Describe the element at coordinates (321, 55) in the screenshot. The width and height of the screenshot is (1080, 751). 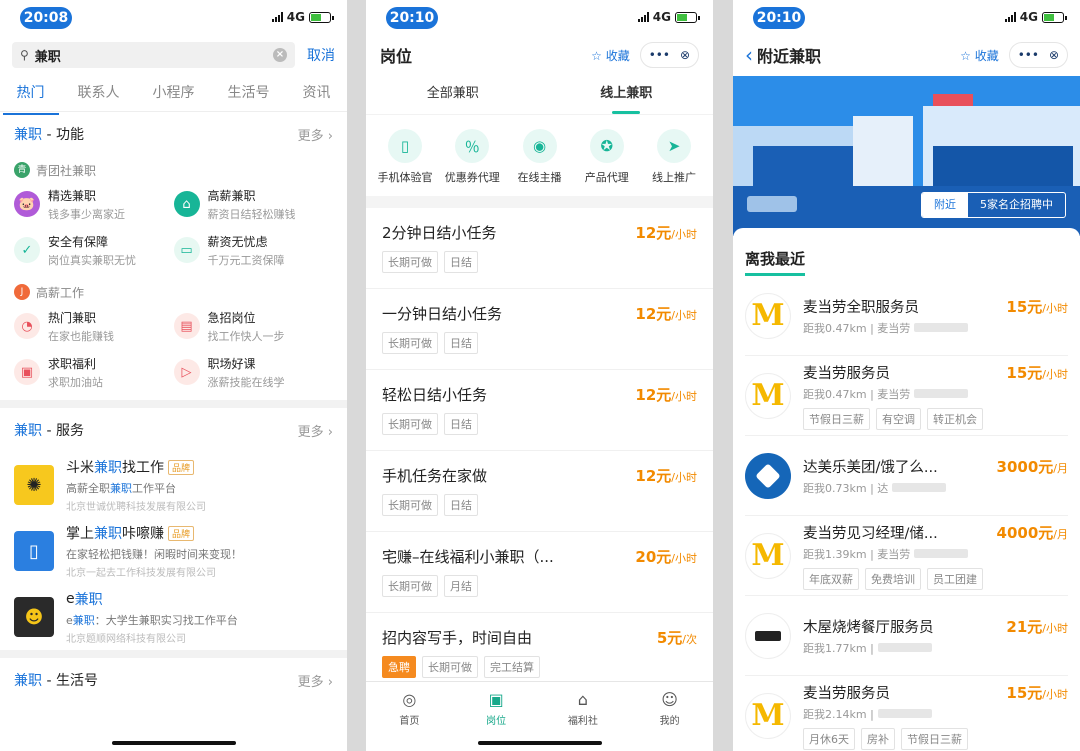
I see `cancel-button: 取消` at that location.